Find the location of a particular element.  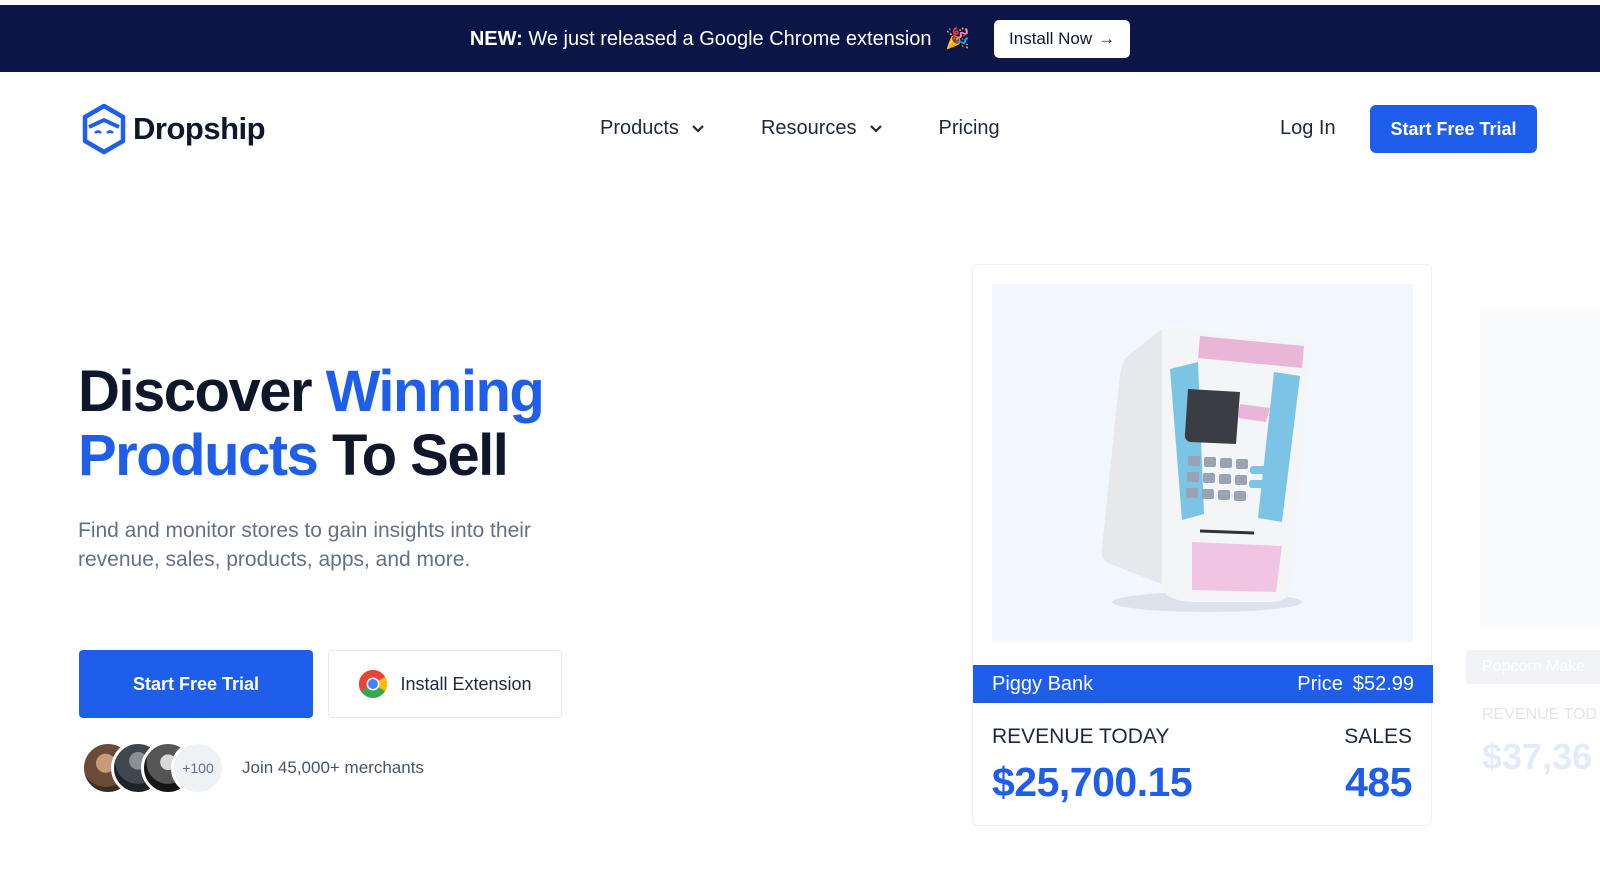

hero-title-part2: To Sell is located at coordinates (413, 455).